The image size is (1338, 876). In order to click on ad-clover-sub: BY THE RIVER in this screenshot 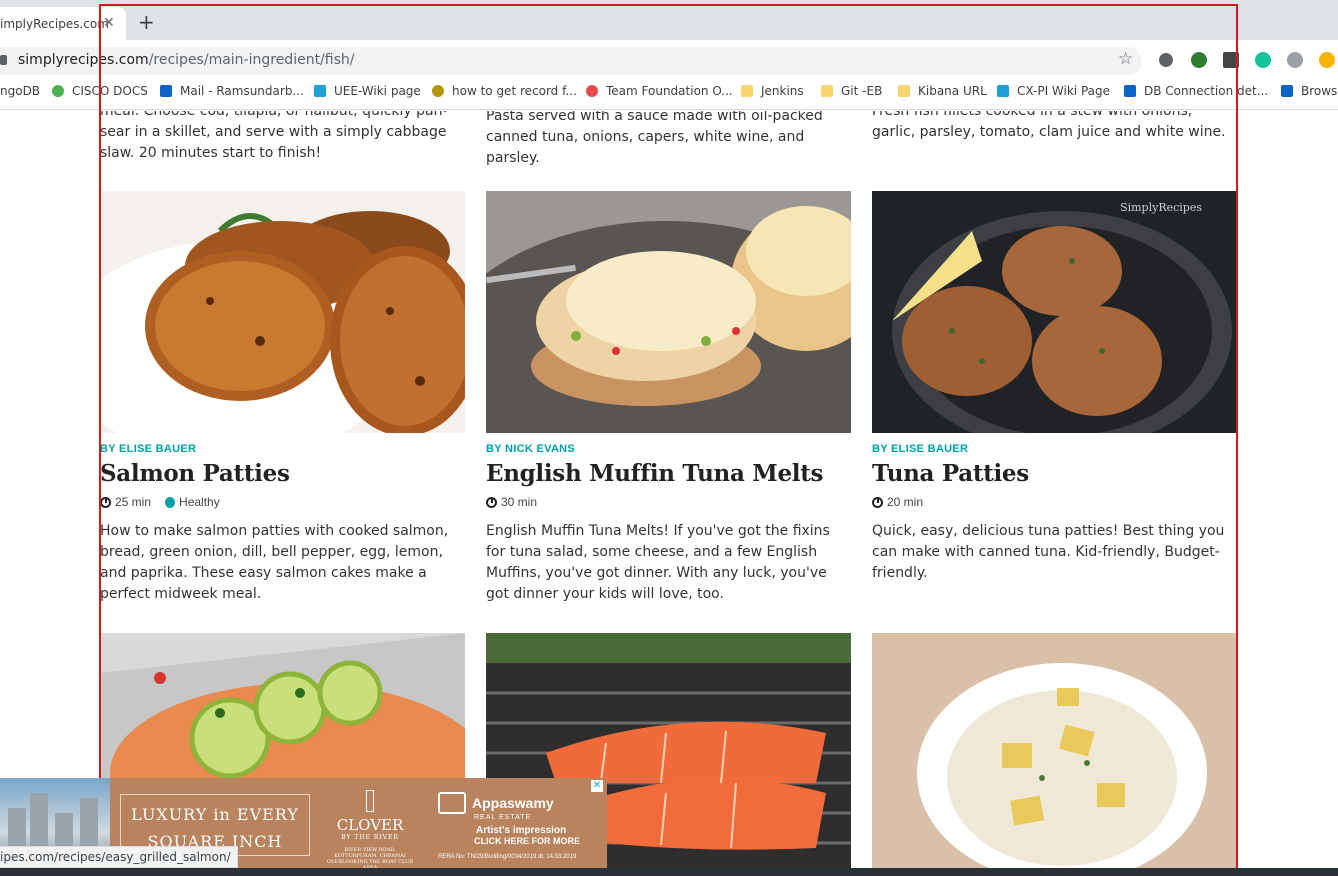, I will do `click(370, 837)`.